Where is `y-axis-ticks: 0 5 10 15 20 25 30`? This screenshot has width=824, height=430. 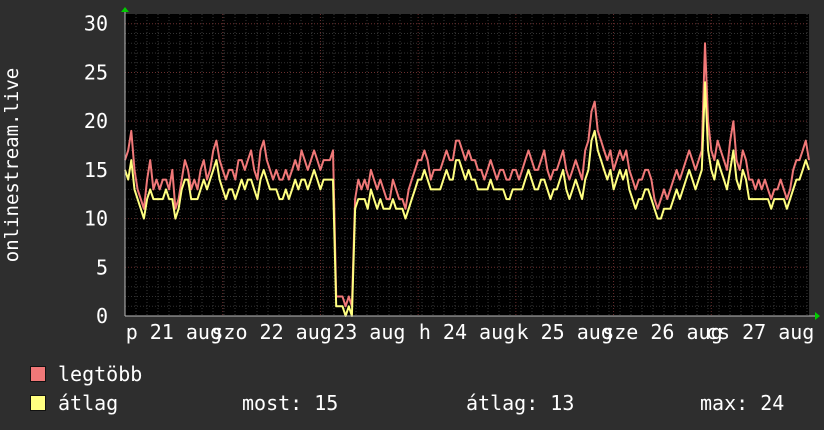 y-axis-ticks: 0 5 10 15 20 25 30 is located at coordinates (96, 170).